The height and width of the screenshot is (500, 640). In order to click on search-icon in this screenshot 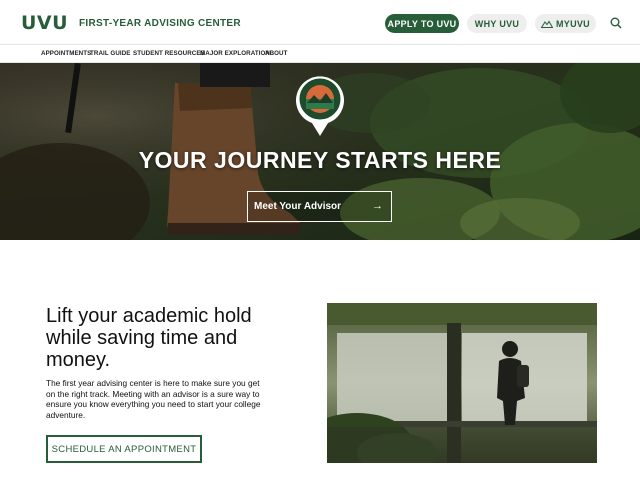, I will do `click(616, 23)`.